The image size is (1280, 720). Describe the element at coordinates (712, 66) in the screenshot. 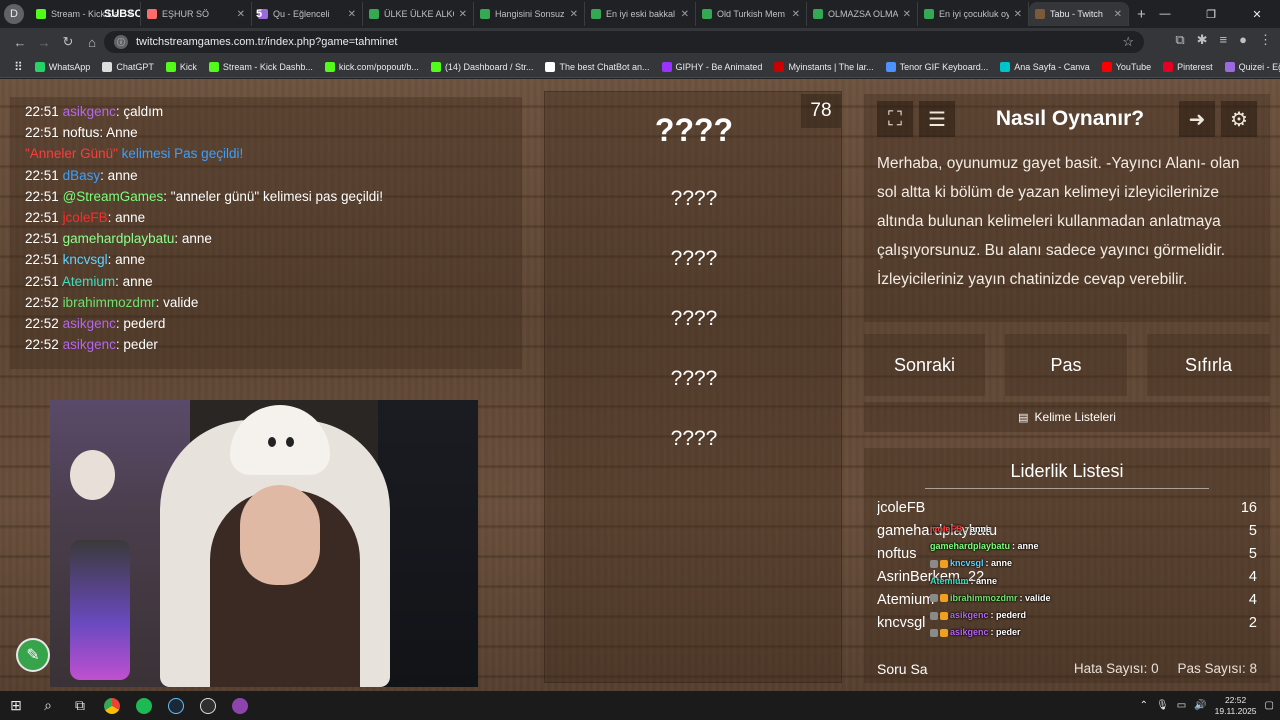

I see `bookmark-item: GIPHY - Be Animated` at that location.